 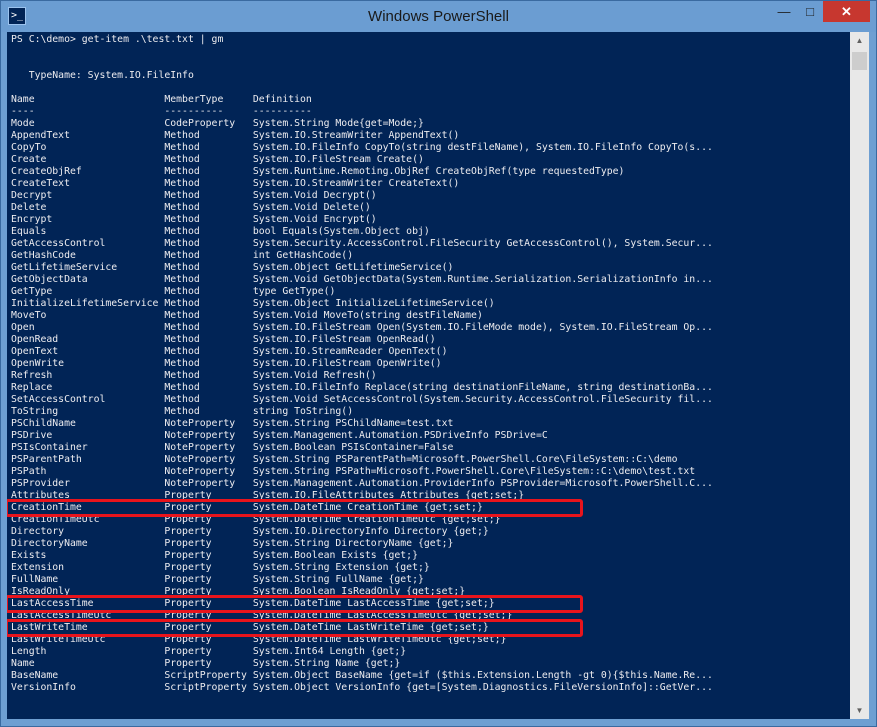 What do you see at coordinates (859, 61) in the screenshot?
I see `scroll-thumb` at bounding box center [859, 61].